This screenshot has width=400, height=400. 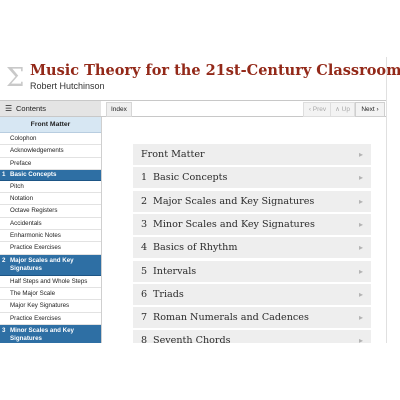 I want to click on index-button: Index, so click(x=119, y=109).